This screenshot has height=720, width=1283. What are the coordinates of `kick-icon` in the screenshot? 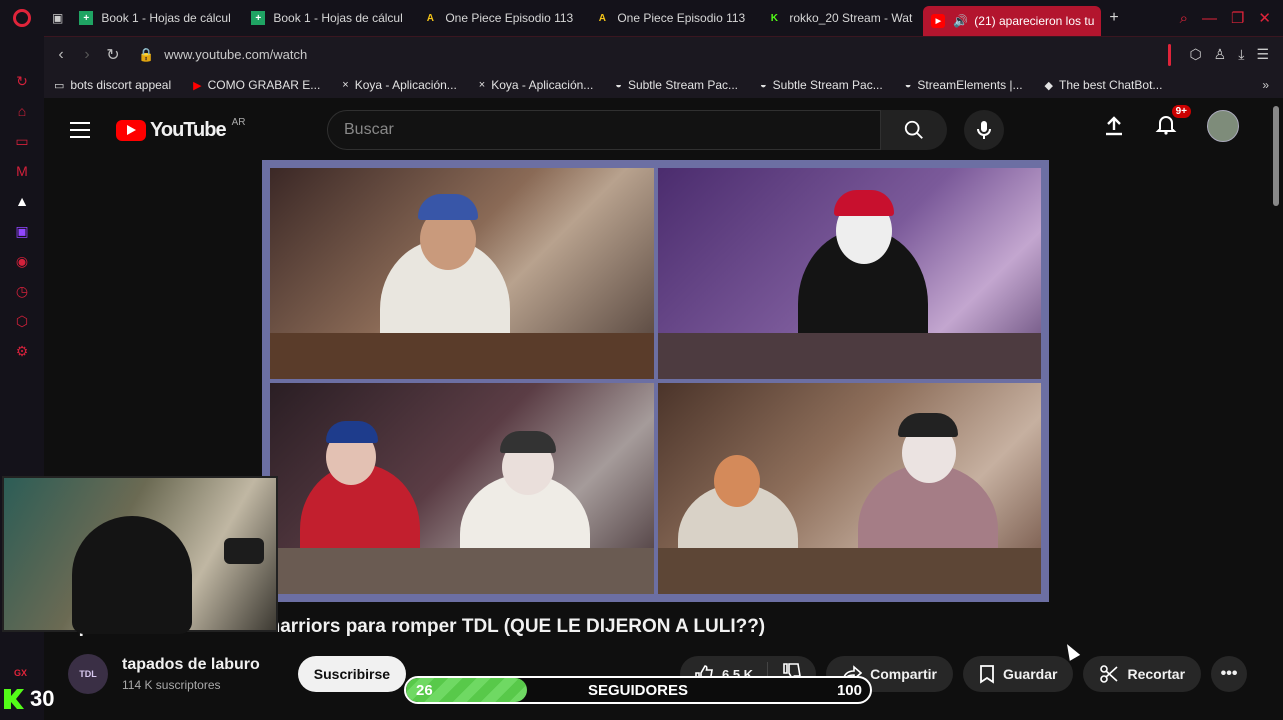 It's located at (14, 699).